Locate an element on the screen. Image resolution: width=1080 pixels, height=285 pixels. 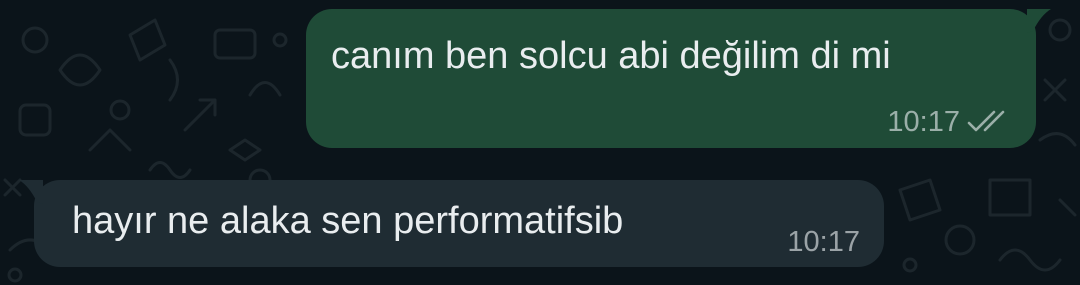
incoming-message-time: 10:17 is located at coordinates (823, 242).